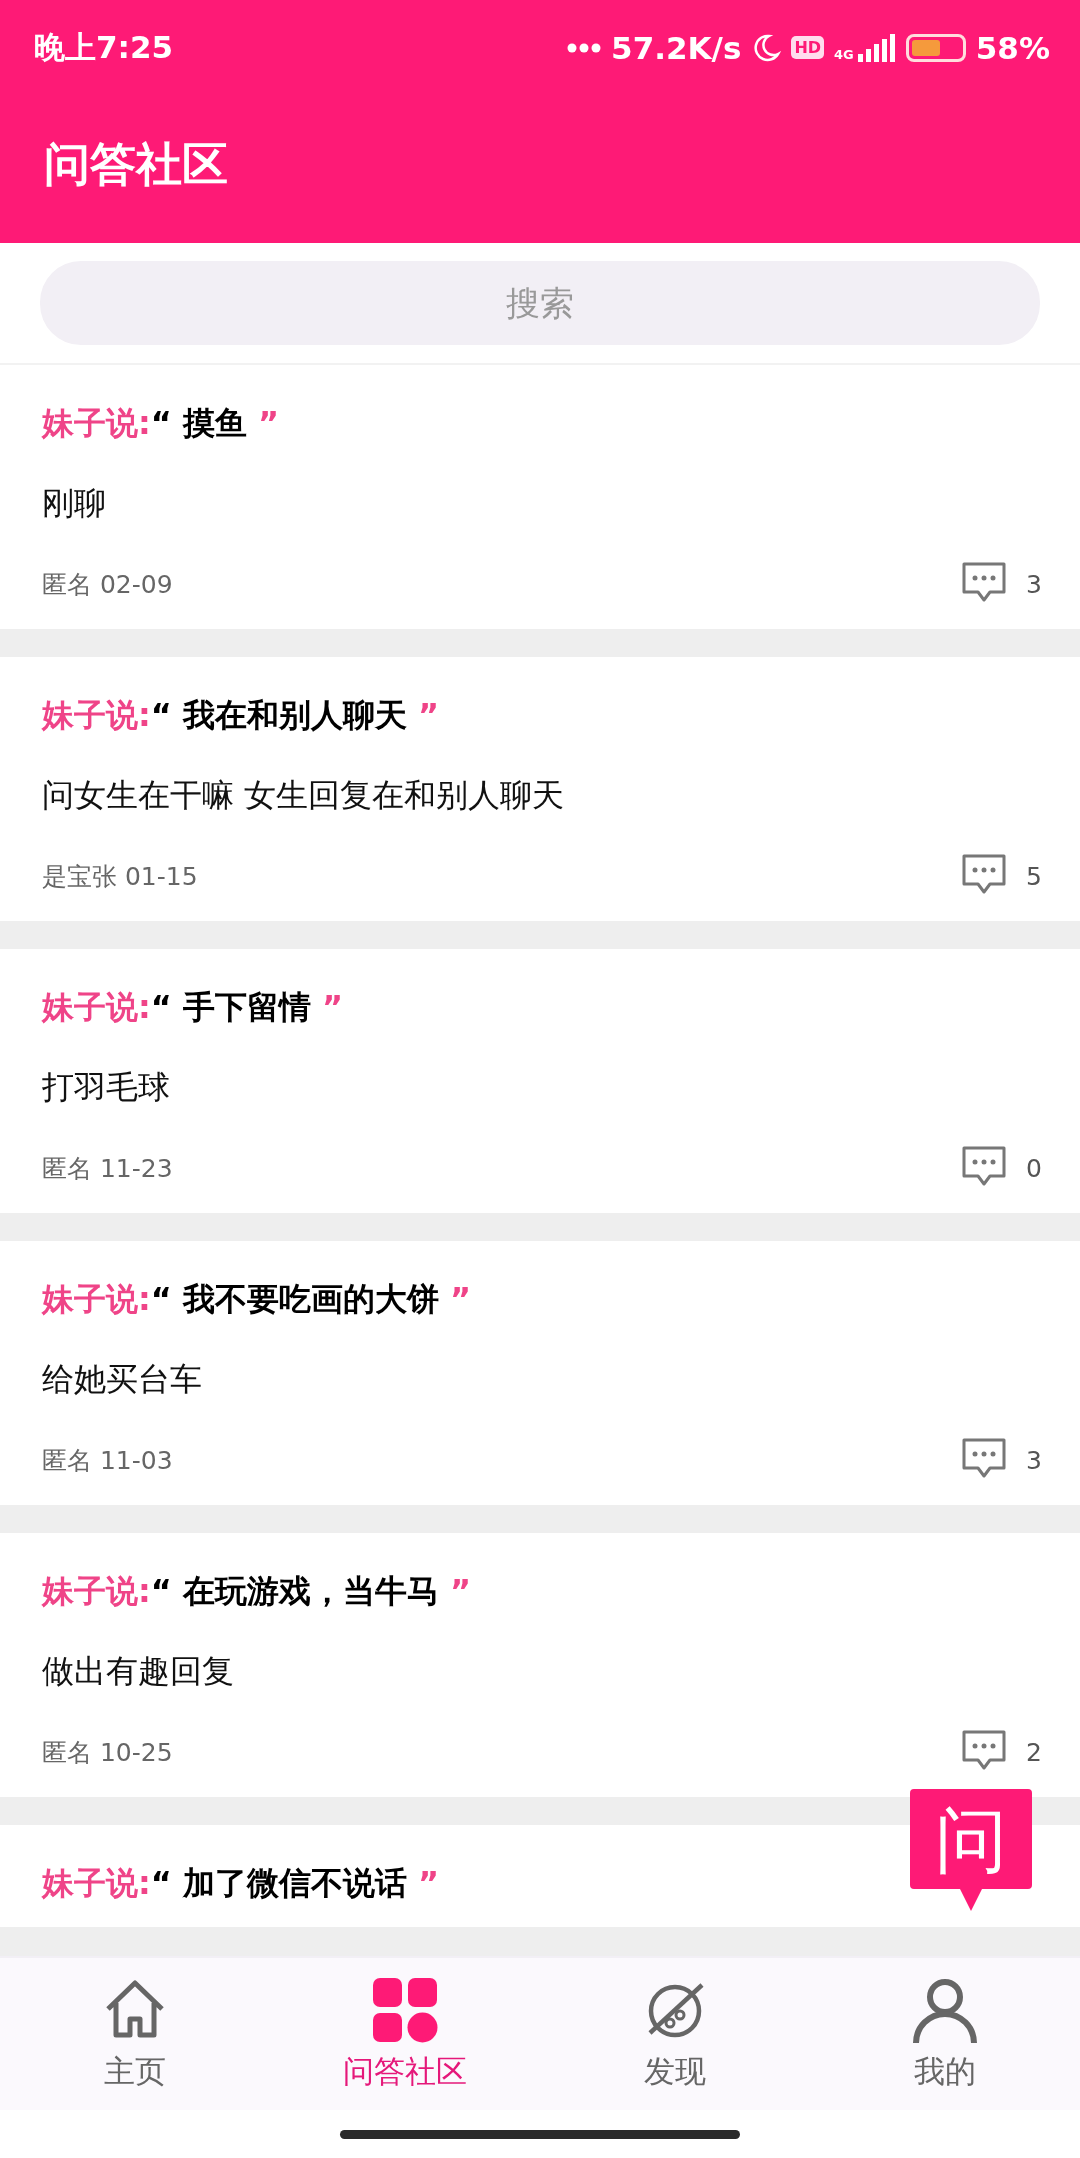  I want to click on signal-icon, so click(875, 47).